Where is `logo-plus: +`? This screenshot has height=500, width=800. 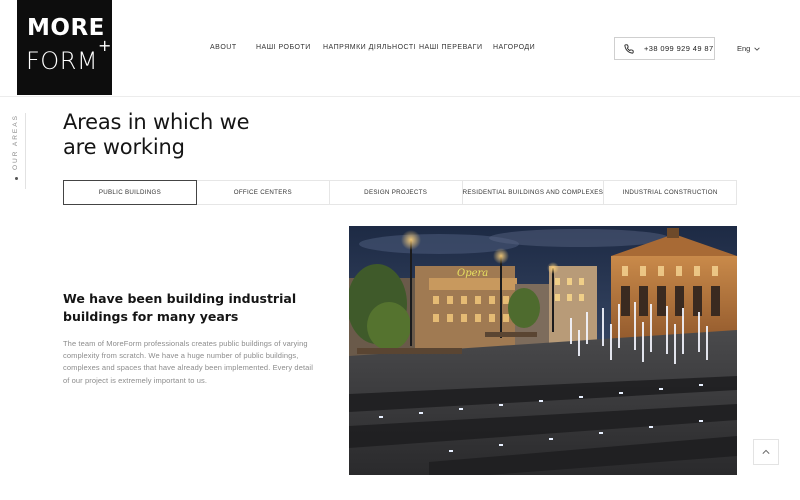
logo-plus: + is located at coordinates (105, 45).